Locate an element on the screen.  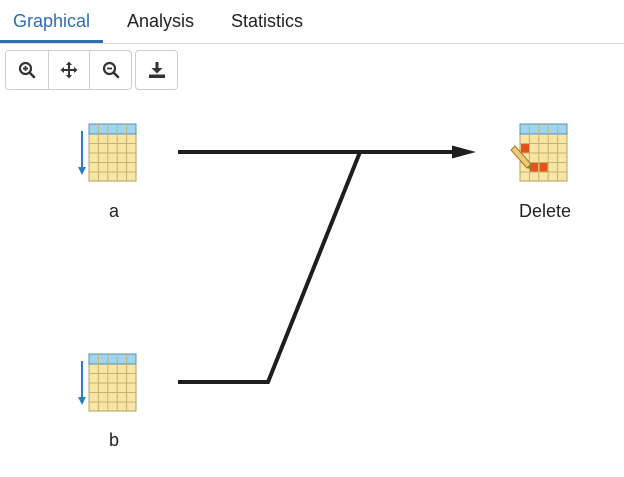
node-delete is located at coordinates (539, 152).